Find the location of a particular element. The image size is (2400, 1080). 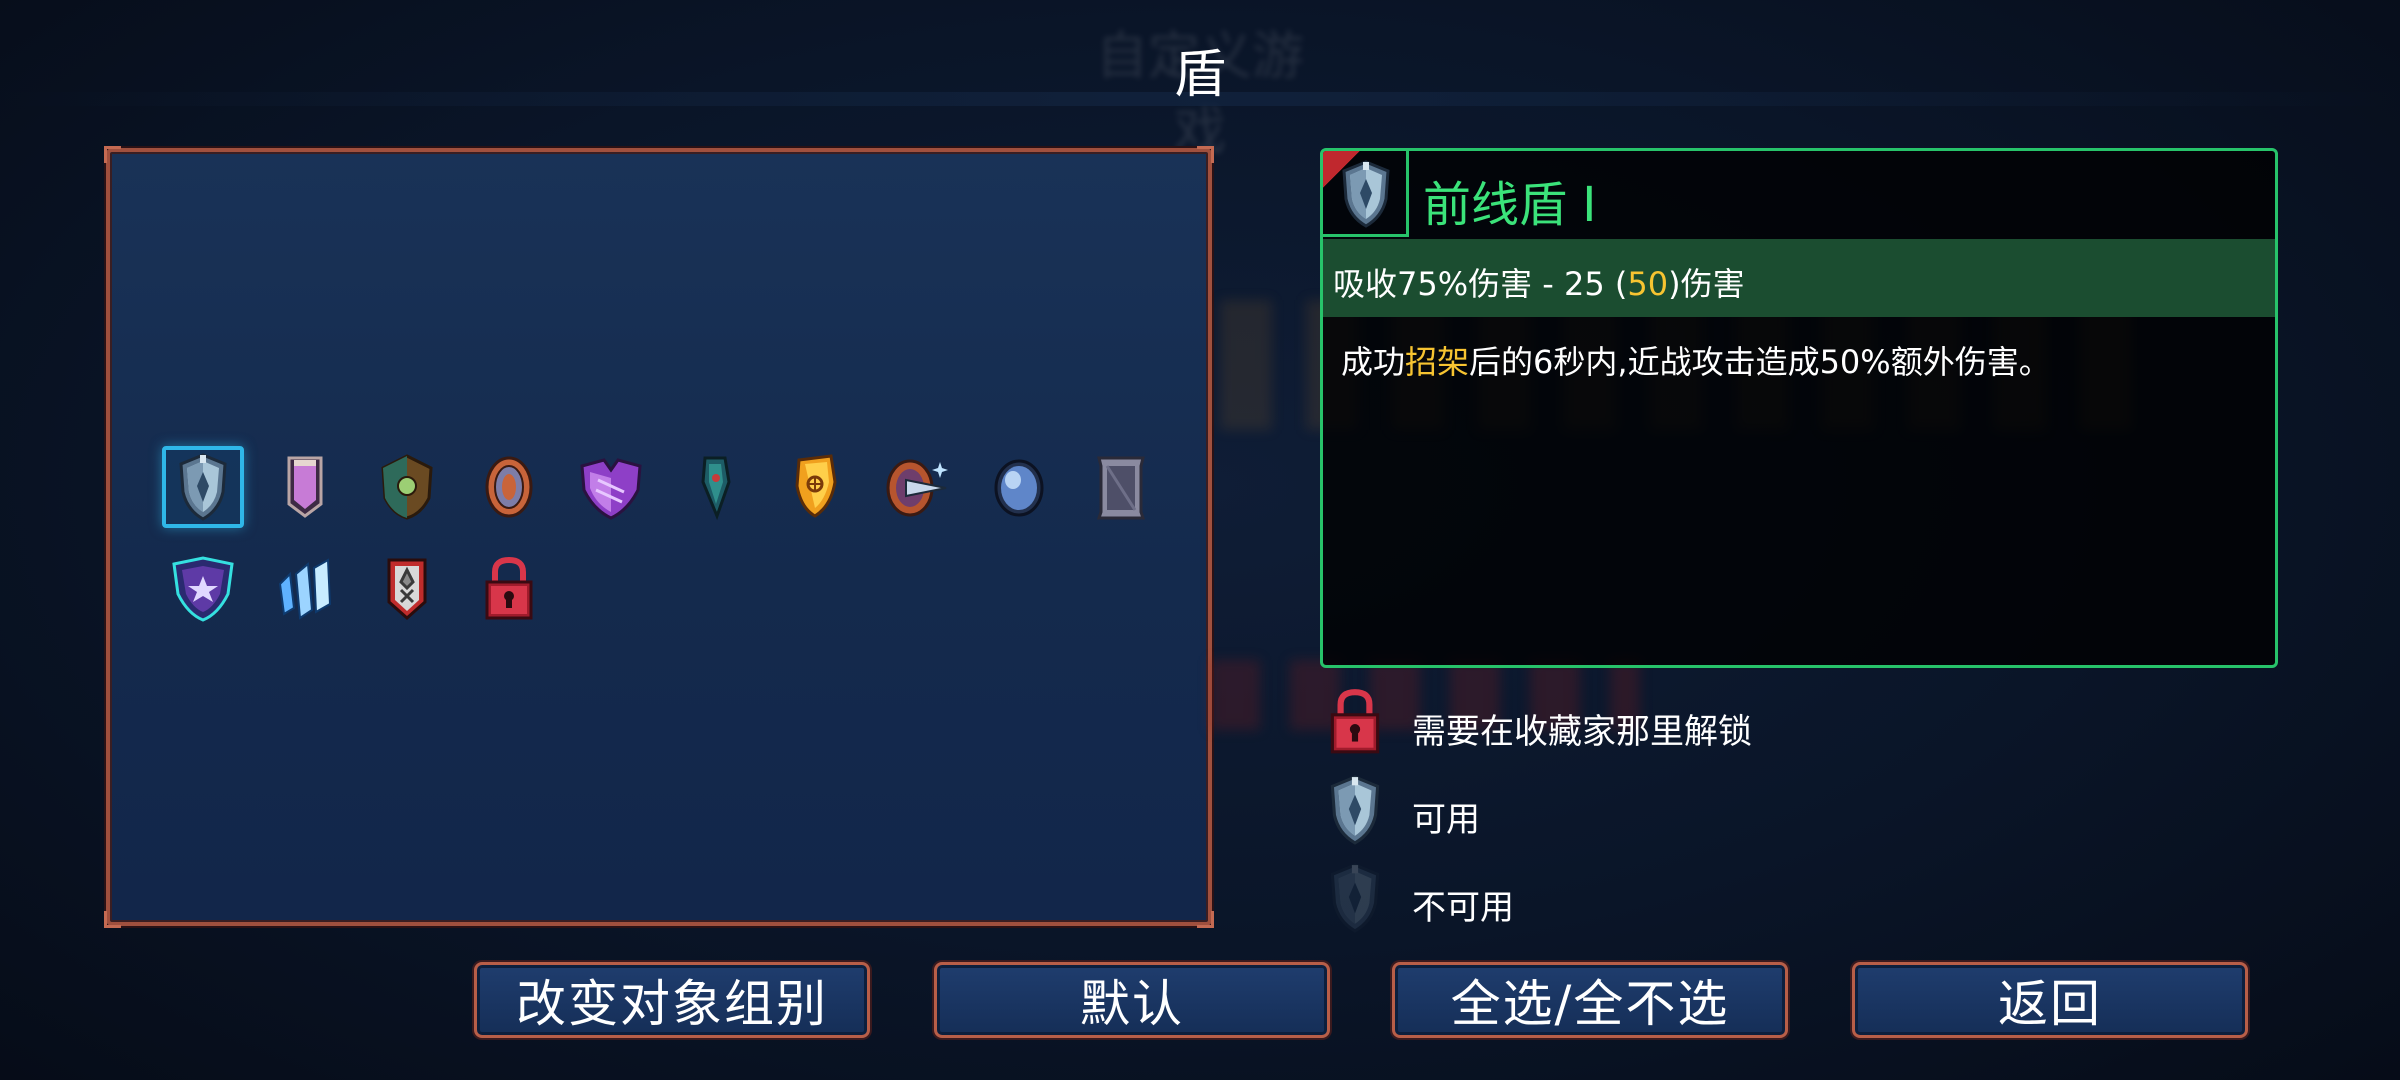

back-label: 返回 is located at coordinates (2050, 1004).